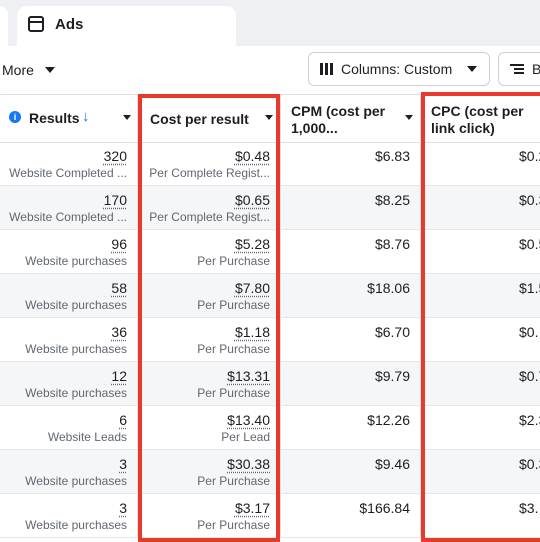  Describe the element at coordinates (86, 116) in the screenshot. I see `sort-descending-arrow-icon: ↓` at that location.